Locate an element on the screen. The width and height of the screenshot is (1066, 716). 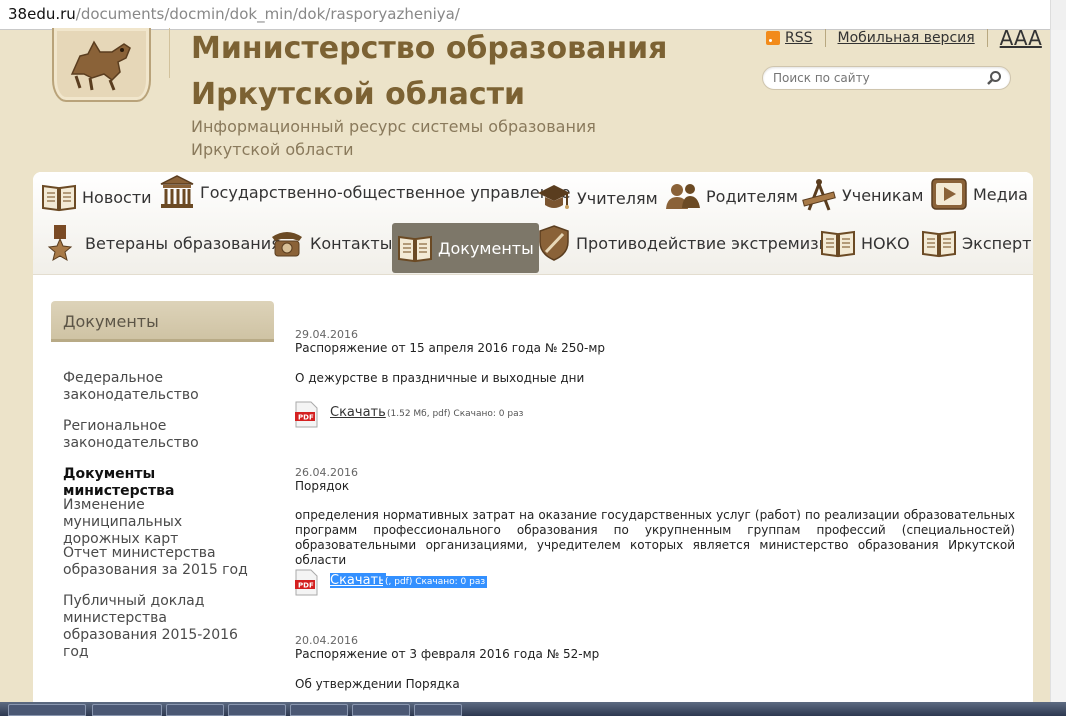
sidebar-heading: Документы is located at coordinates (162, 321).